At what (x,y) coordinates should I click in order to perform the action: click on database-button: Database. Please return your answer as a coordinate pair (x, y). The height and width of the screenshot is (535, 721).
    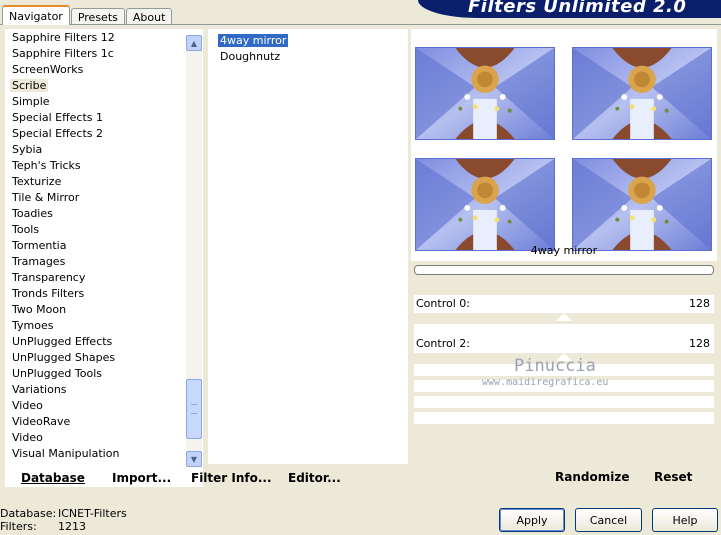
    Looking at the image, I should click on (53, 478).